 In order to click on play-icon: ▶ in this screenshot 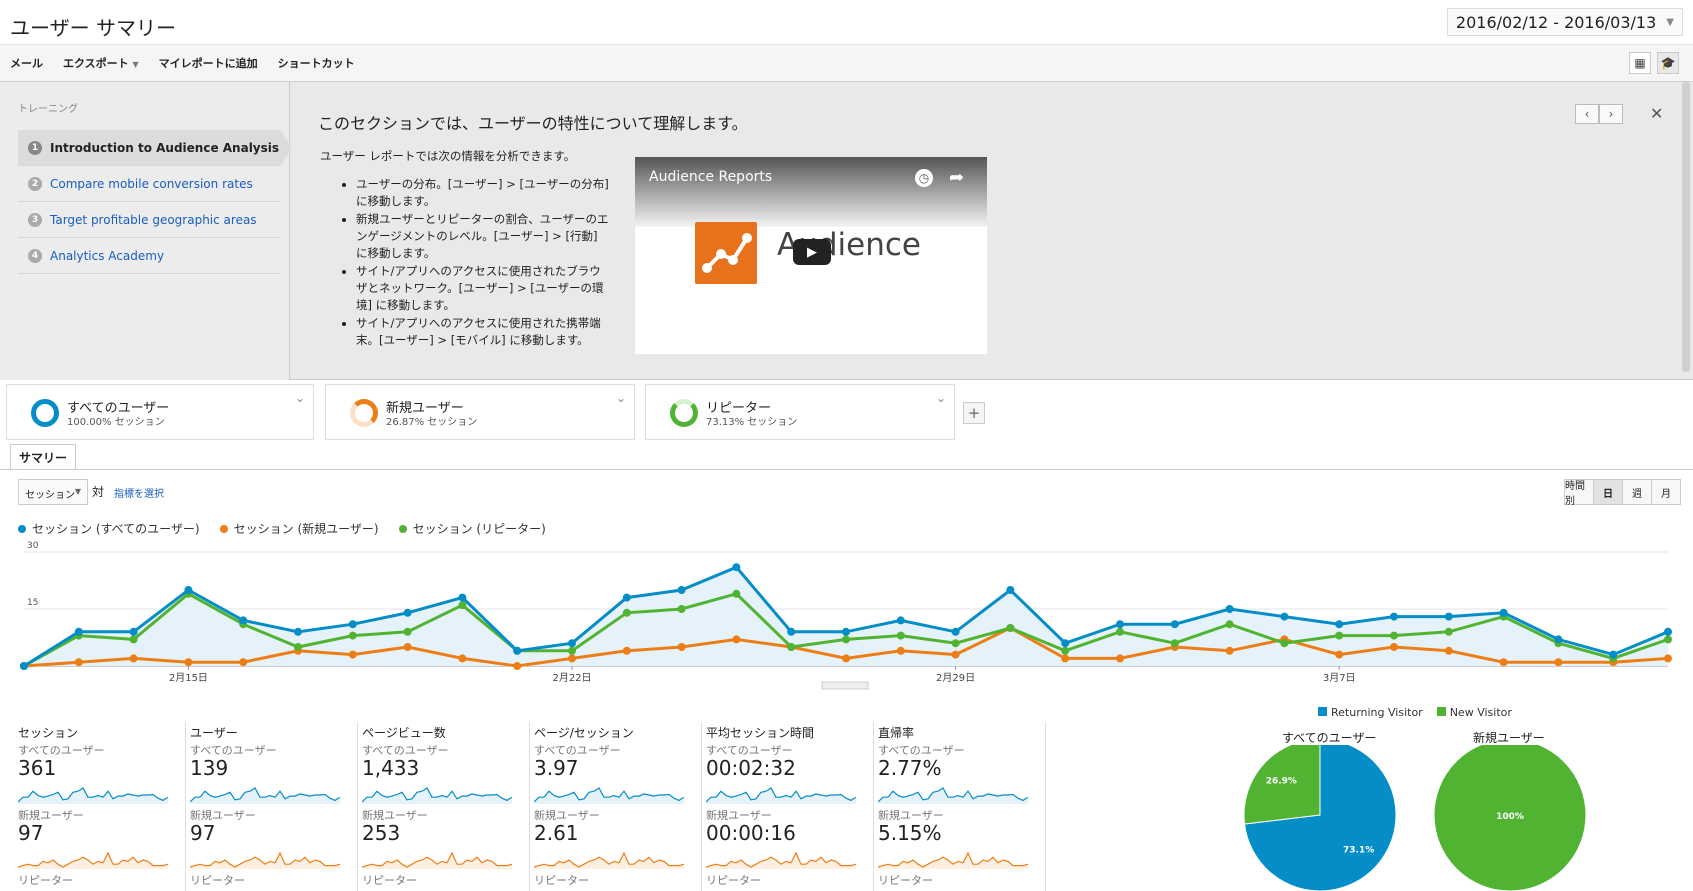, I will do `click(812, 252)`.